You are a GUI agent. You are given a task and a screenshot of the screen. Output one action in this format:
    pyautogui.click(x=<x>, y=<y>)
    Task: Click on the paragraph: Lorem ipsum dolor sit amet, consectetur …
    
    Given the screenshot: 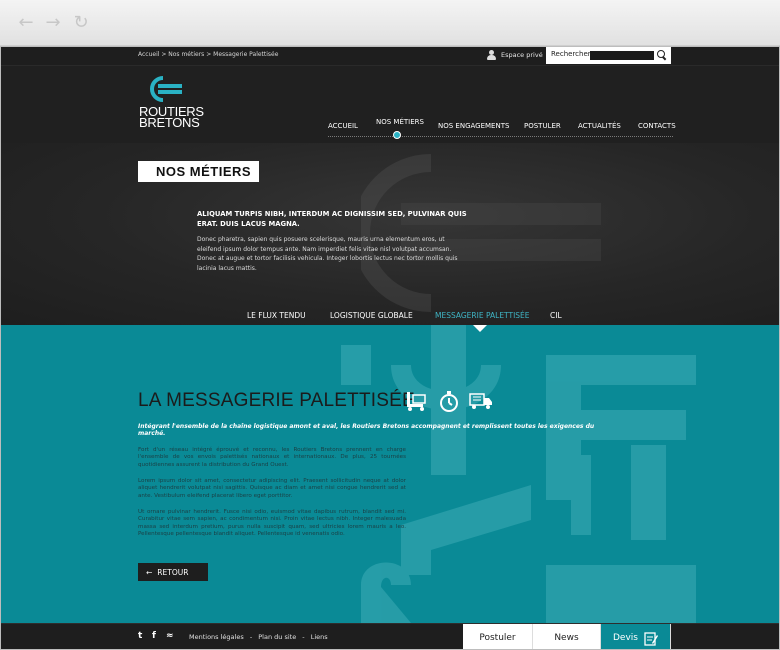 What is the action you would take?
    pyautogui.click(x=272, y=488)
    